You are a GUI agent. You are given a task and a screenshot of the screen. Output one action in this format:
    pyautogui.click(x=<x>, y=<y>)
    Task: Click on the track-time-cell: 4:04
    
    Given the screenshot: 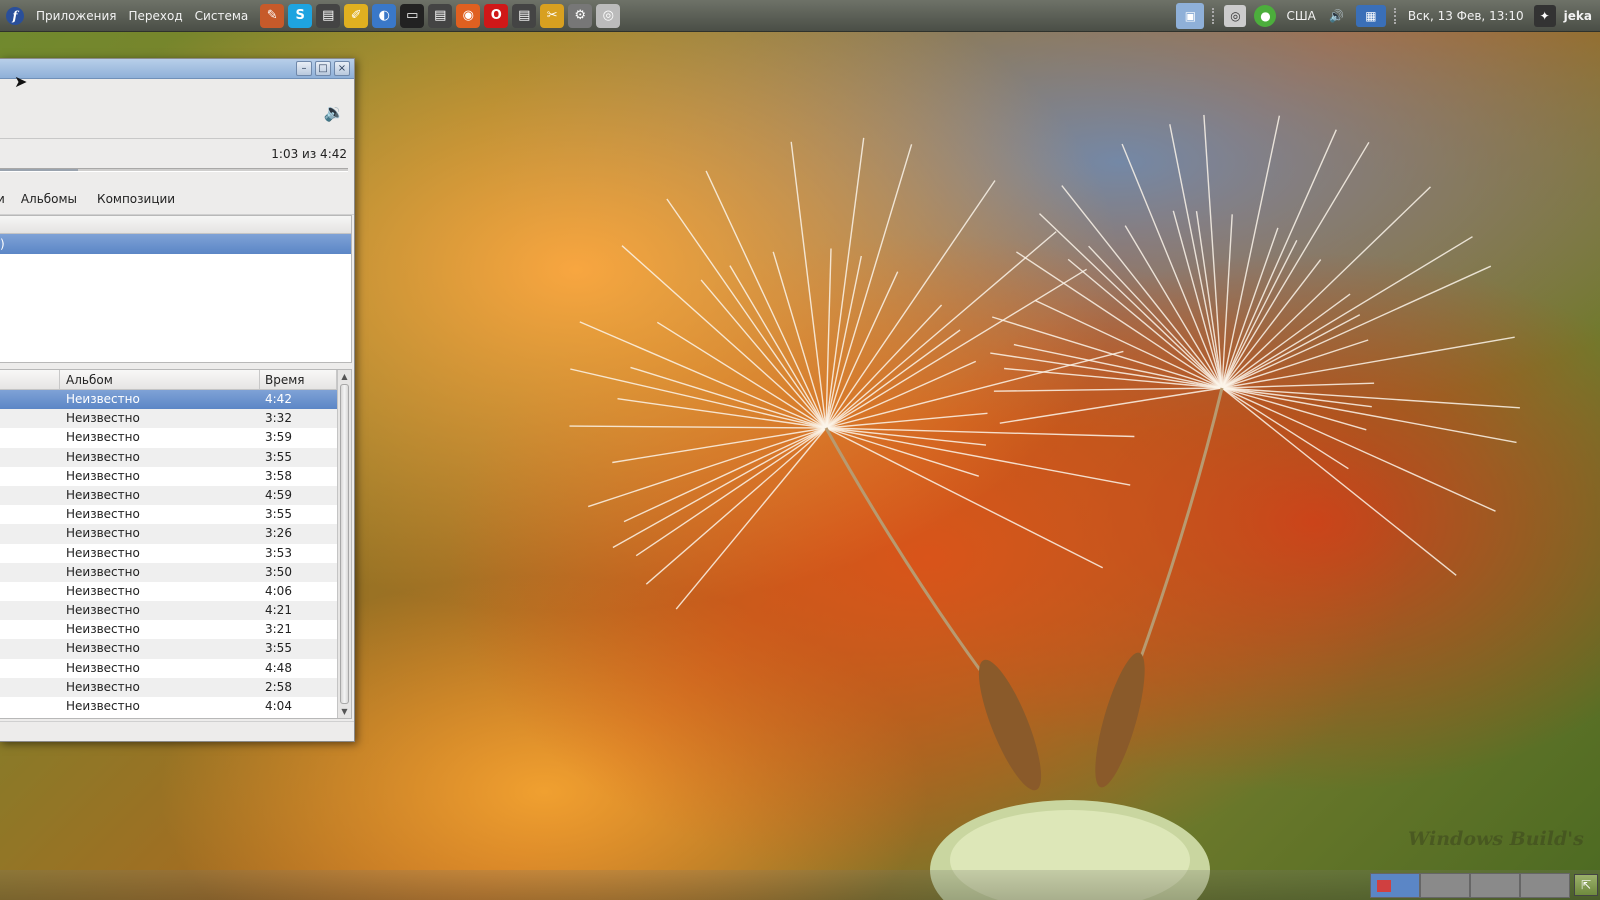 What is the action you would take?
    pyautogui.click(x=278, y=706)
    